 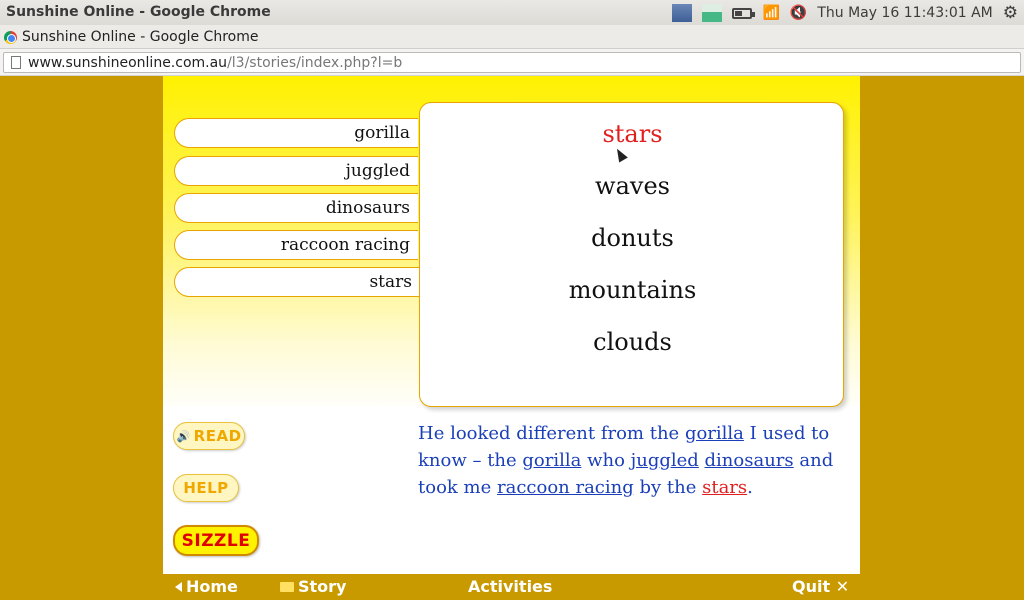 I want to click on word-tab-gorilla: gorilla, so click(x=296, y=133).